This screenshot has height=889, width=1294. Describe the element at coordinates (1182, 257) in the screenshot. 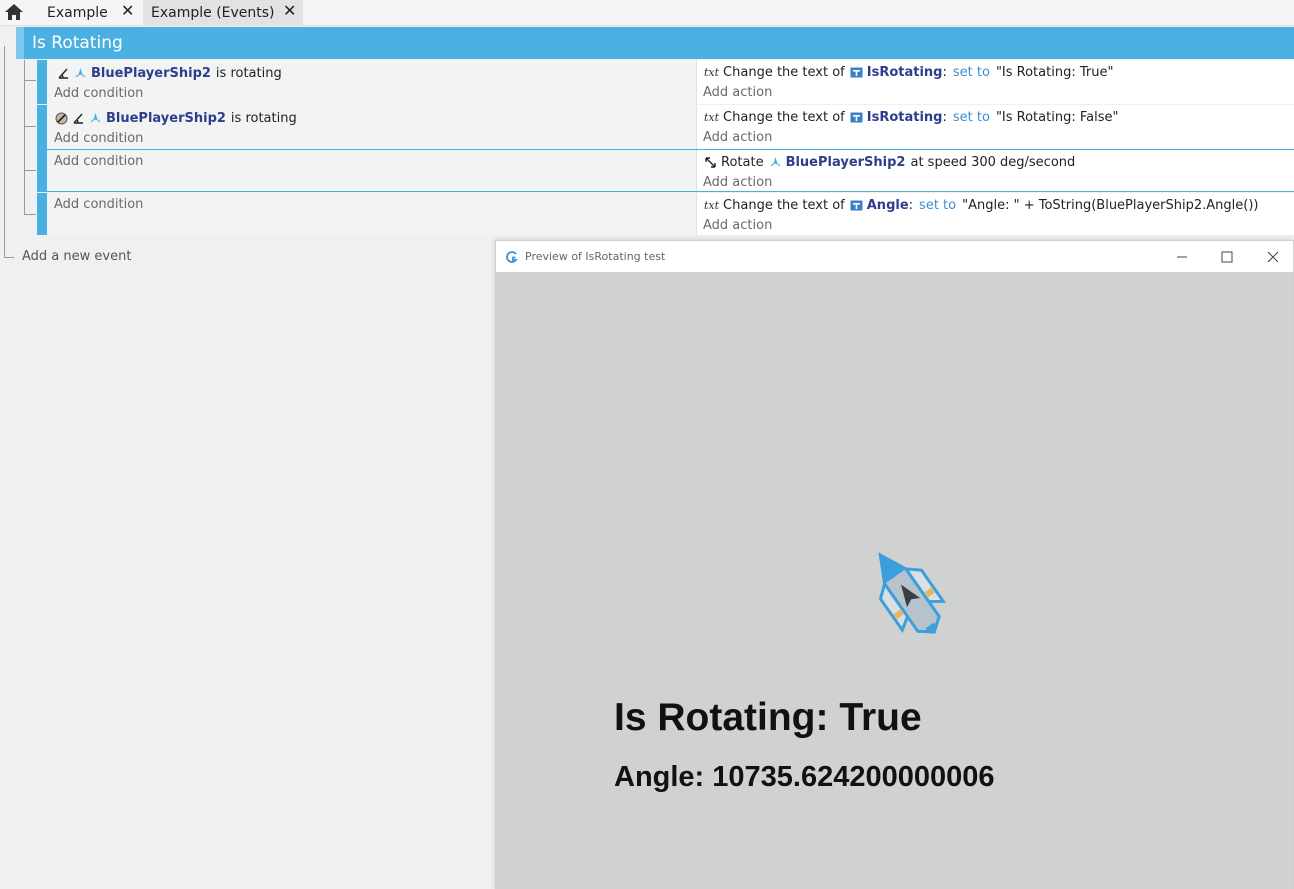

I see `minimize-icon` at that location.